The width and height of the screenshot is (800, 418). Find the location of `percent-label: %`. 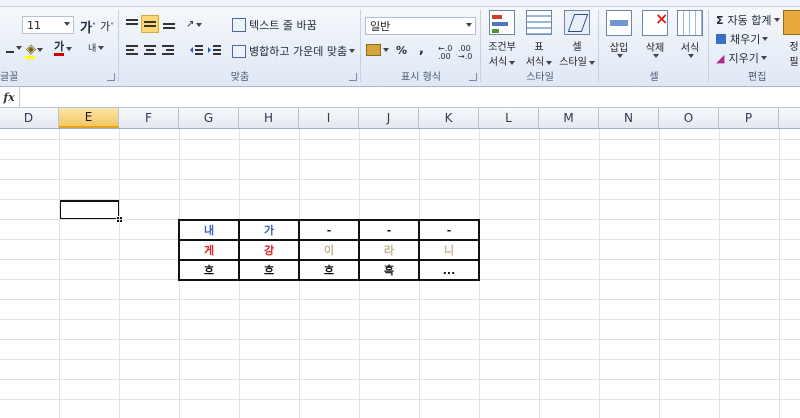

percent-label: % is located at coordinates (402, 50).